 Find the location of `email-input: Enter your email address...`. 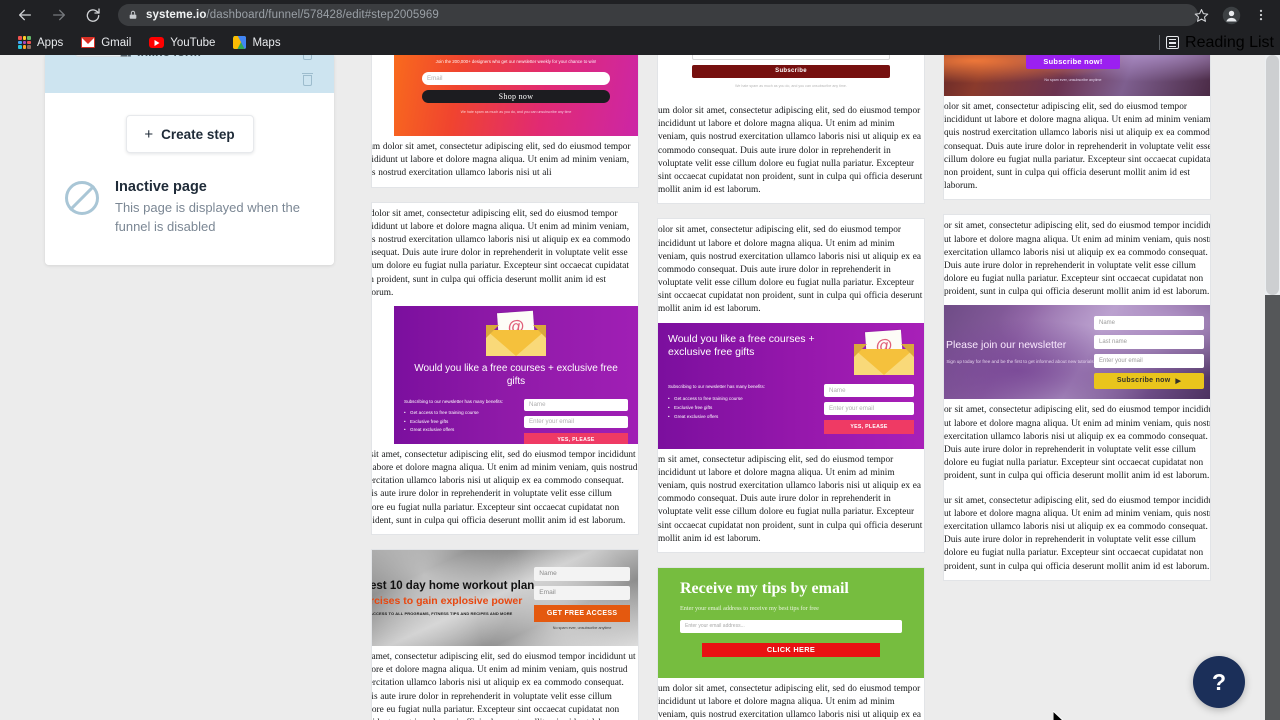

email-input: Enter your email address... is located at coordinates (791, 626).